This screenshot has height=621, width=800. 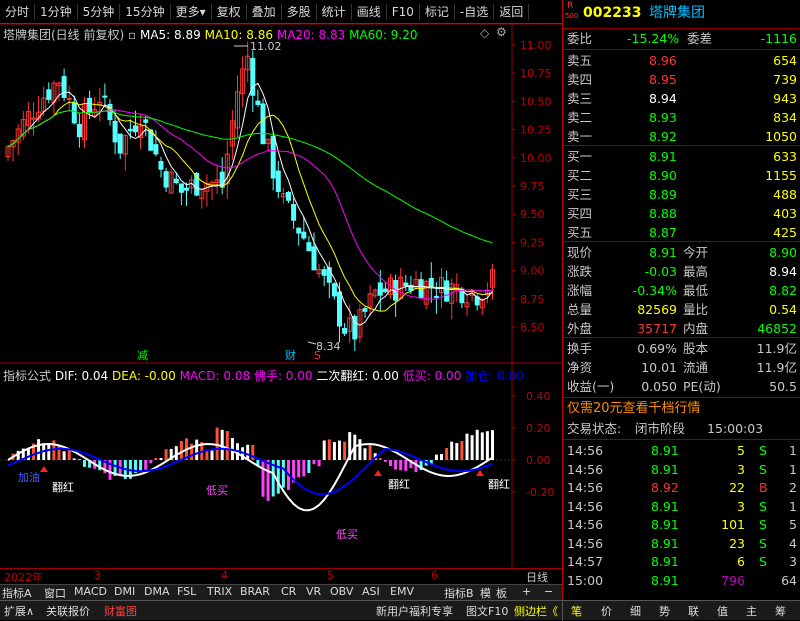 I want to click on tab-cr: CR, so click(x=288, y=591).